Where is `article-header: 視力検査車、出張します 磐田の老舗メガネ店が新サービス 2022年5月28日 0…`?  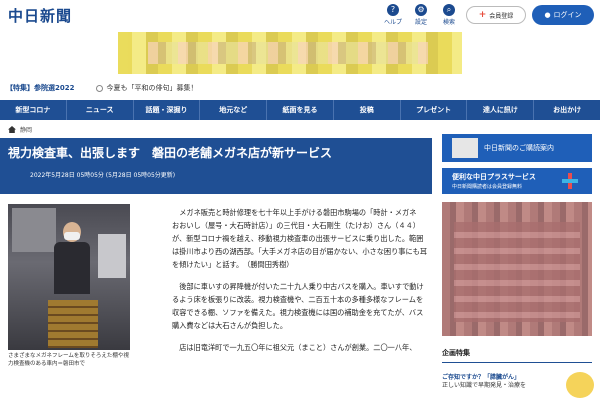
article-header: 視力検査車、出張します 磐田の老舗メガネ店が新サービス 2022年5月28日 0… is located at coordinates (216, 166).